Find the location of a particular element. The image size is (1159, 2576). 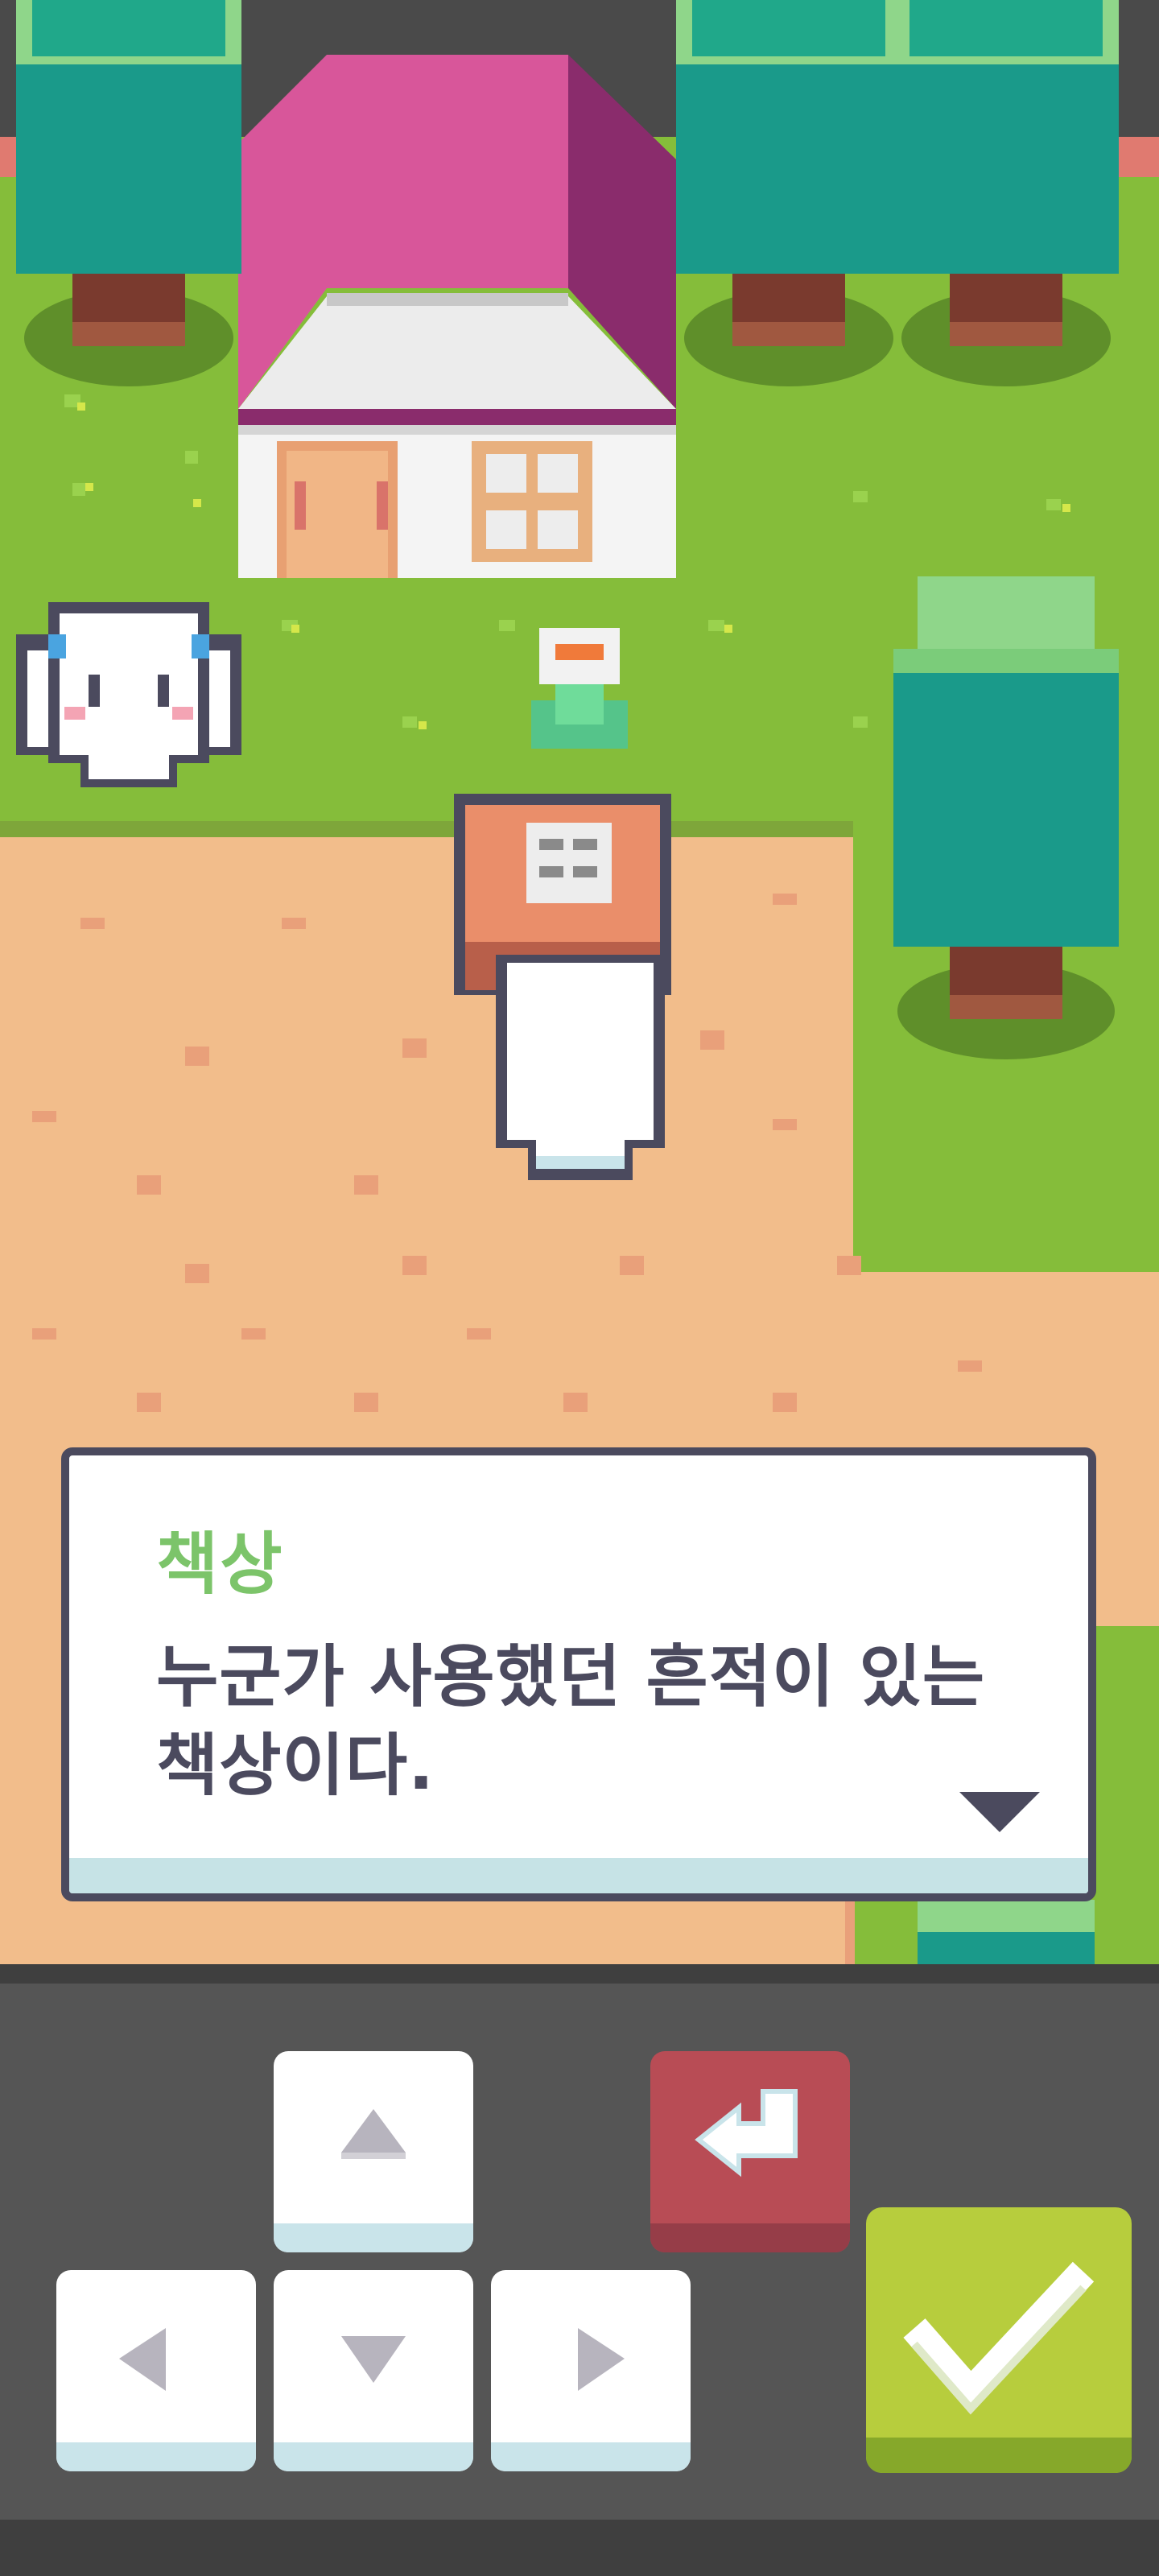

next-indicator-icon is located at coordinates (1000, 1817).